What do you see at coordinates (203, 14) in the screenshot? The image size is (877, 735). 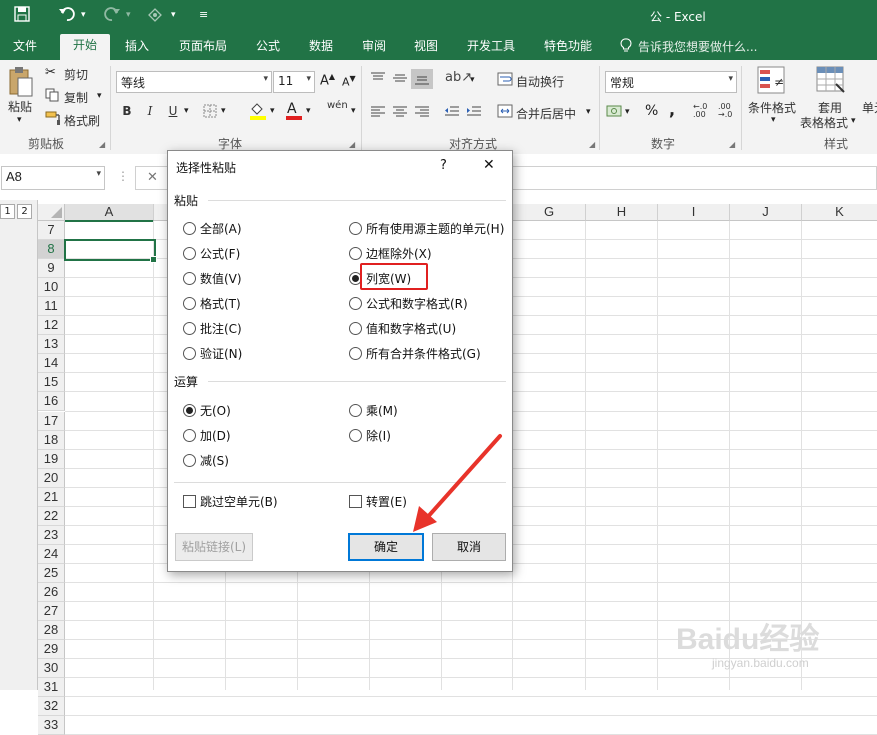 I see `customize-qat-icon: ≡` at bounding box center [203, 14].